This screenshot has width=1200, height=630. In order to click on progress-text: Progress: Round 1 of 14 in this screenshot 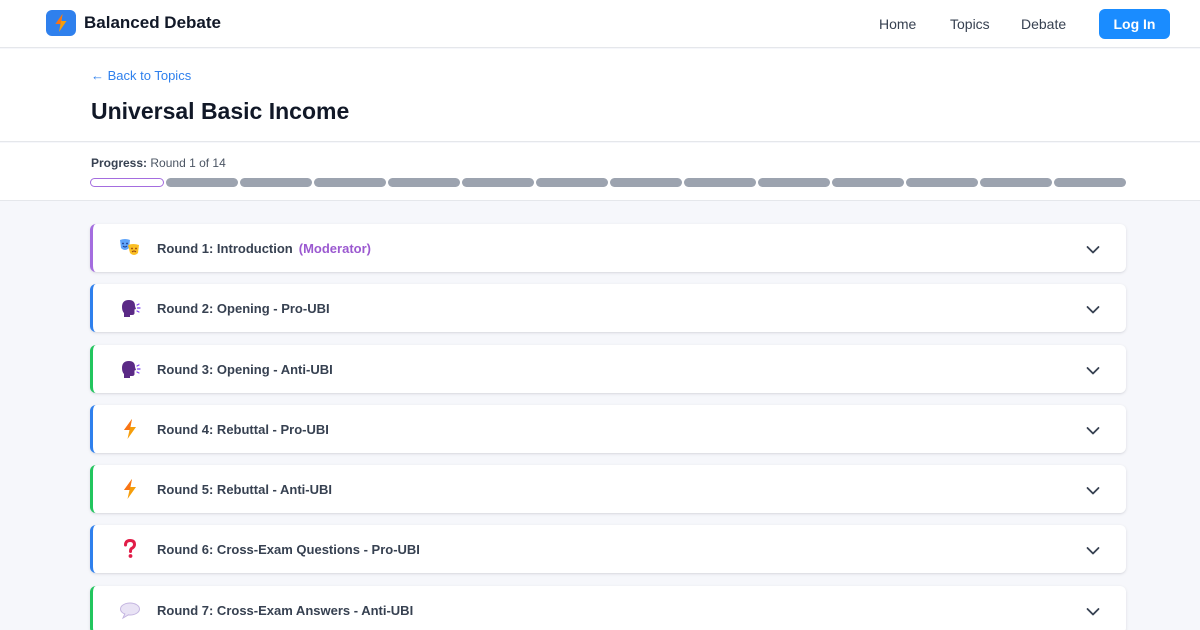, I will do `click(158, 163)`.